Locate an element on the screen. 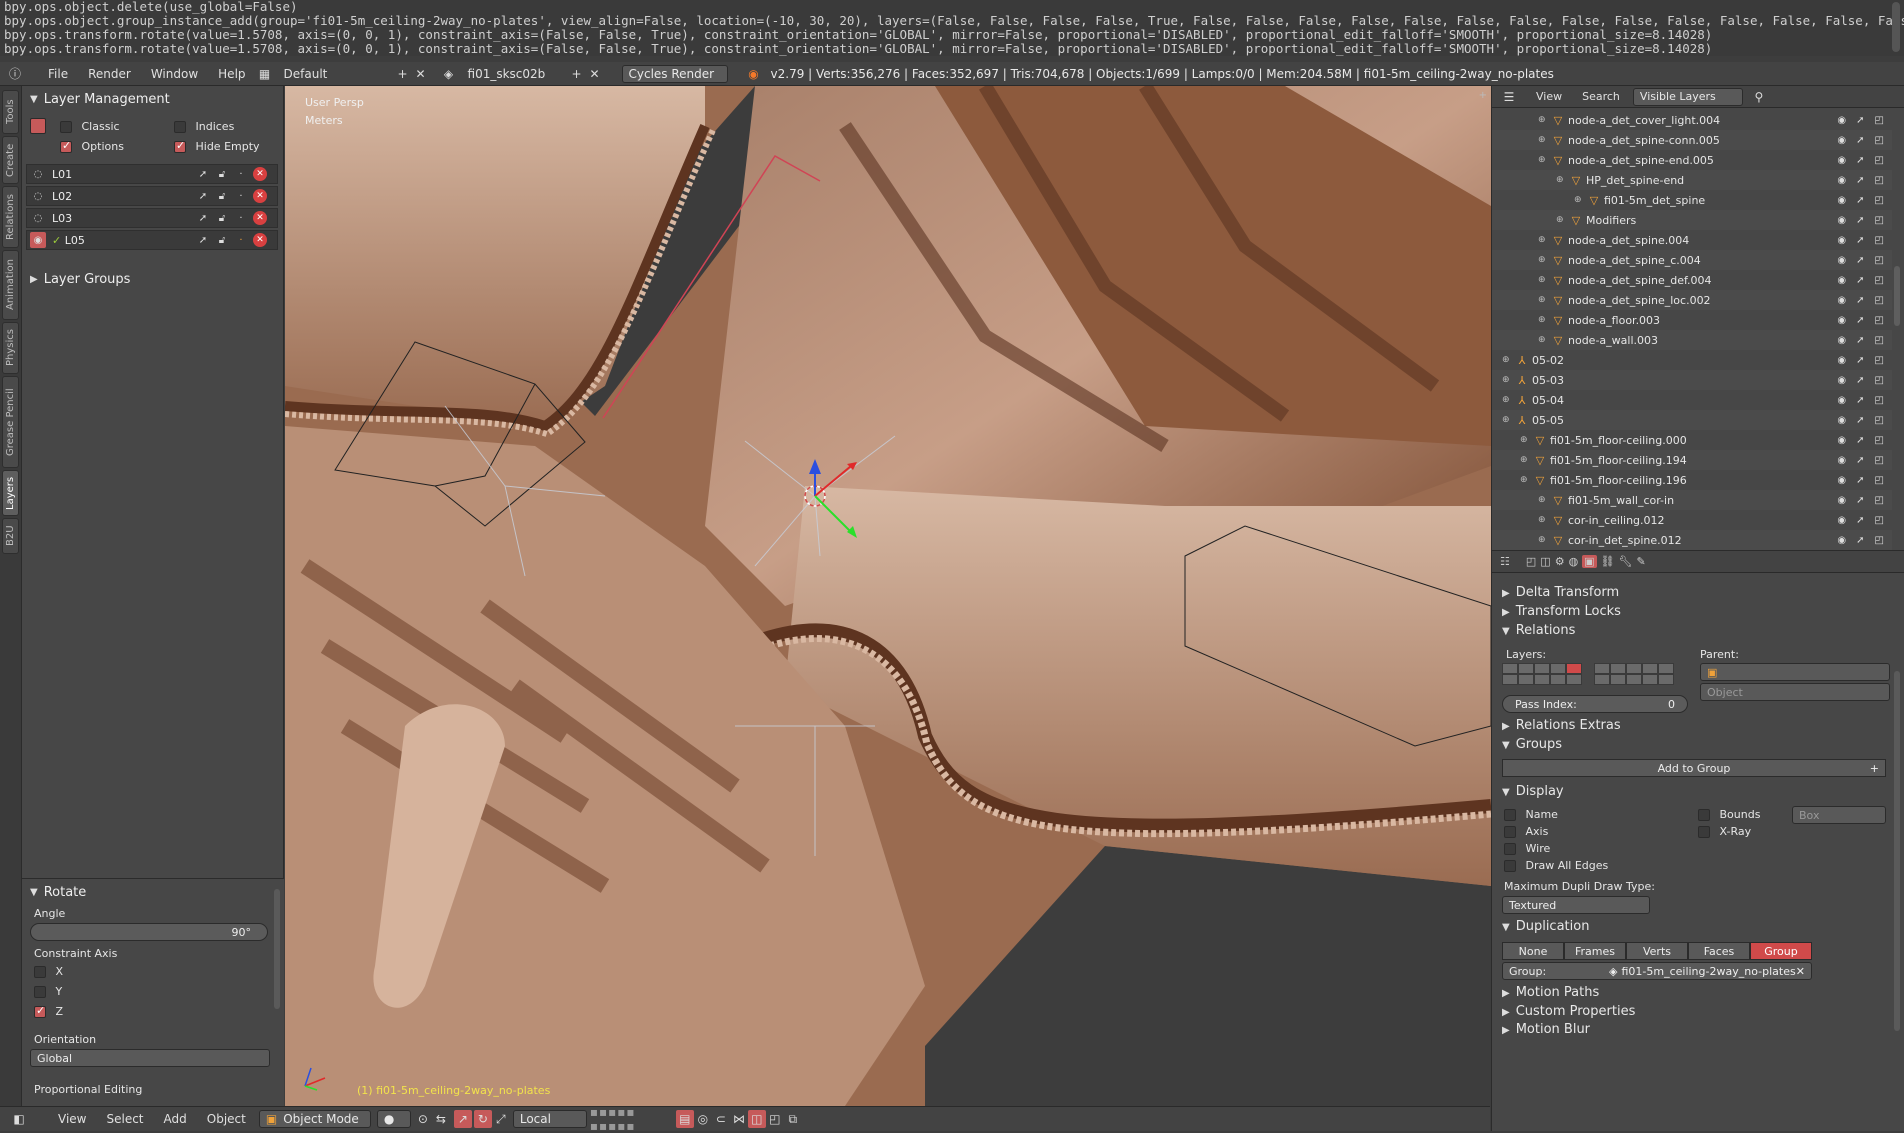  outliner-row: ⊕ ⅄ 05-02 ◉ ➚ ◰ is located at coordinates (1692, 360).